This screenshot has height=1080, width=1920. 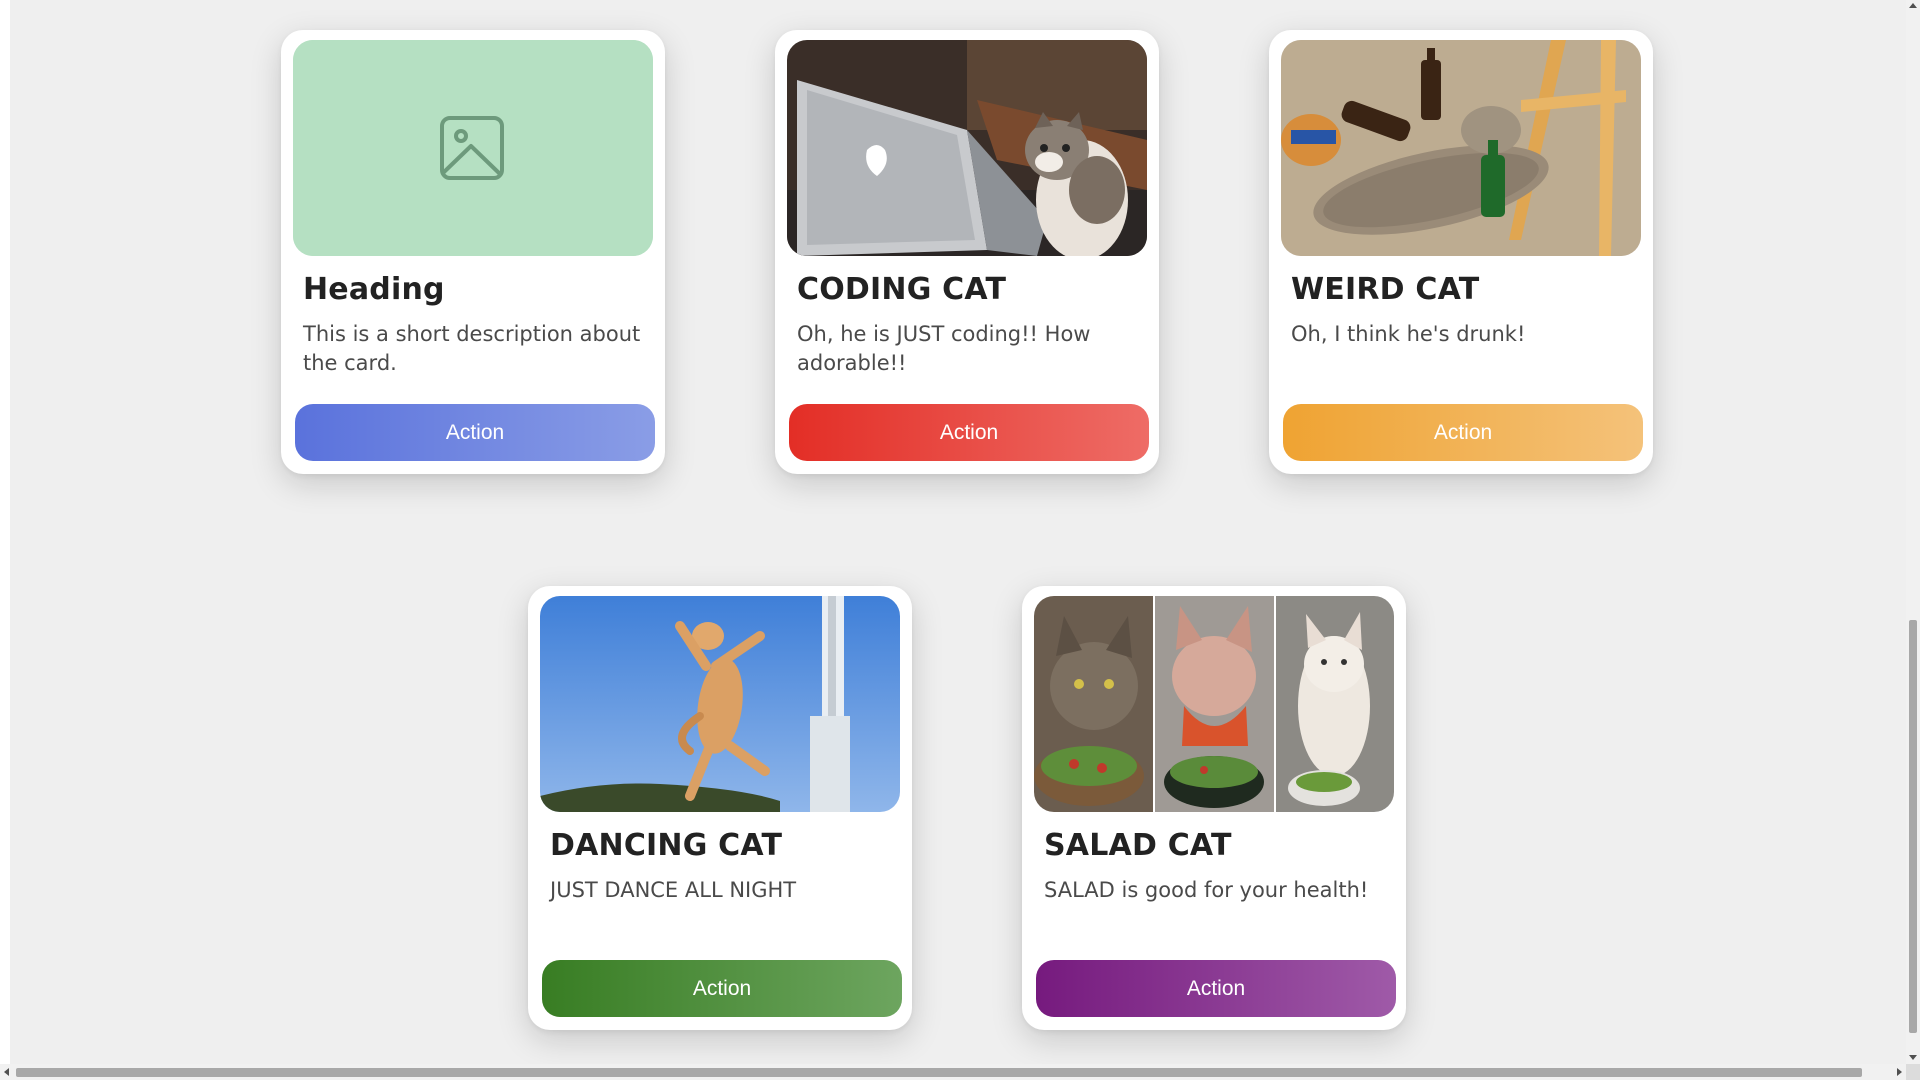 I want to click on coding-cat-photo-icon, so click(x=967, y=148).